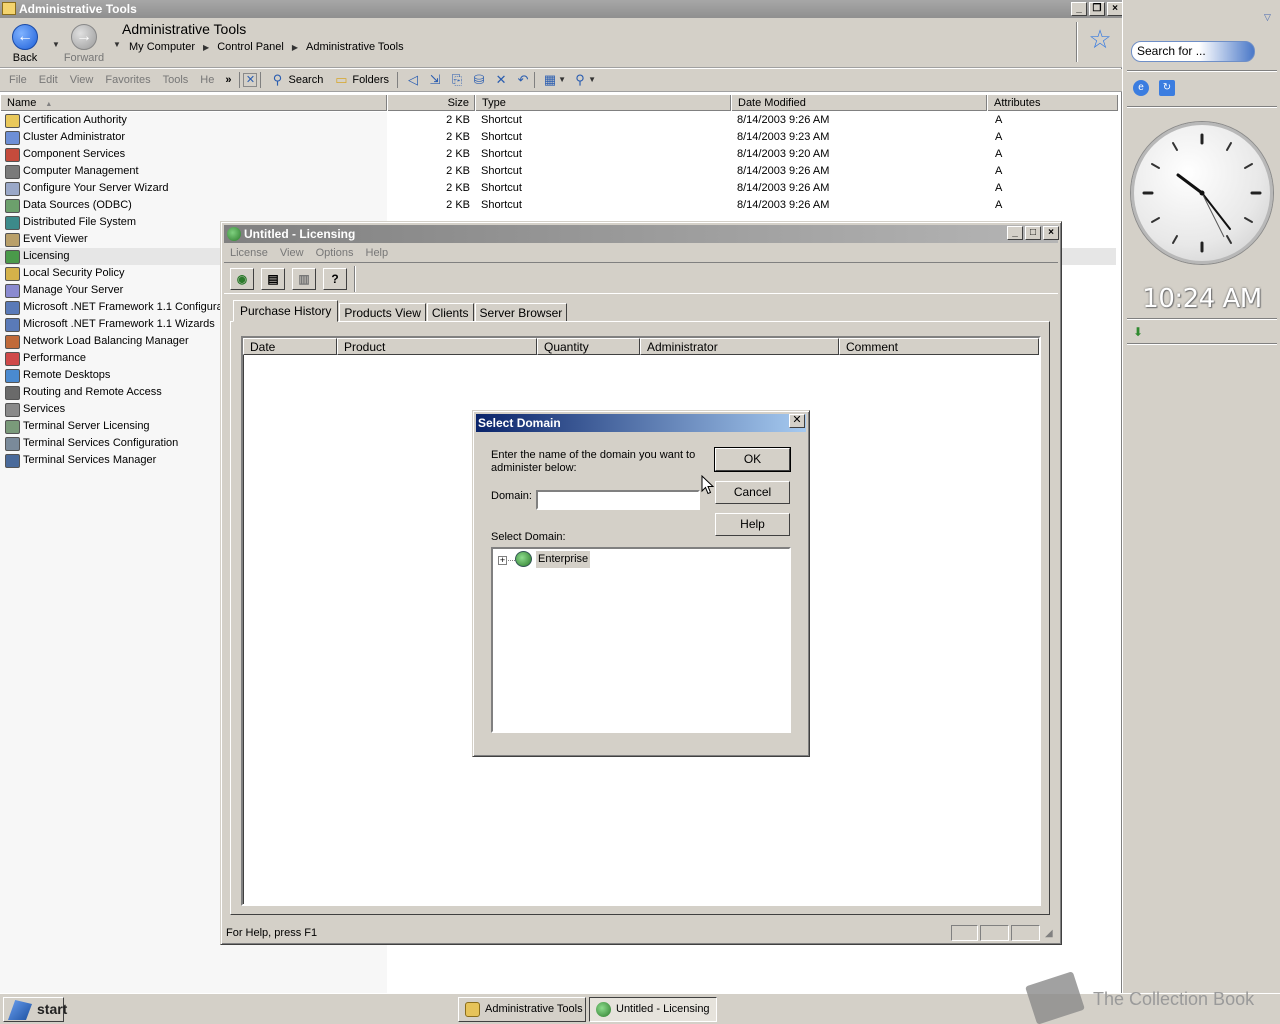 This screenshot has width=1280, height=1024. What do you see at coordinates (457, 80) in the screenshot?
I see `copy-to-icon: ⎘` at bounding box center [457, 80].